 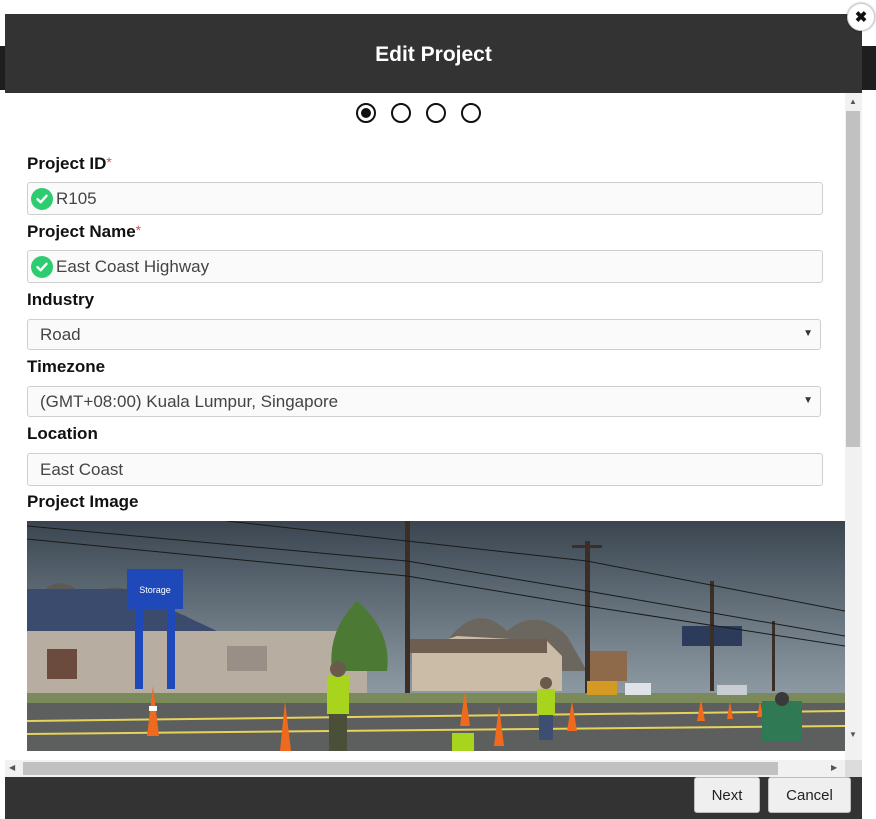 What do you see at coordinates (853, 279) in the screenshot?
I see `vertical-scroll-thumb` at bounding box center [853, 279].